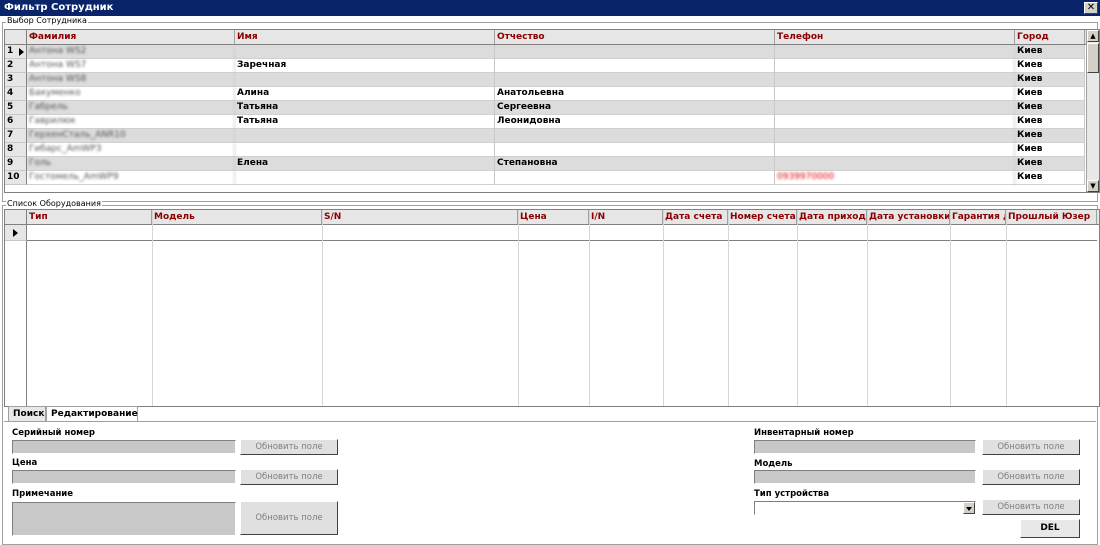 The height and width of the screenshot is (545, 1100). Describe the element at coordinates (365, 37) in the screenshot. I see `col-name: Имя` at that location.